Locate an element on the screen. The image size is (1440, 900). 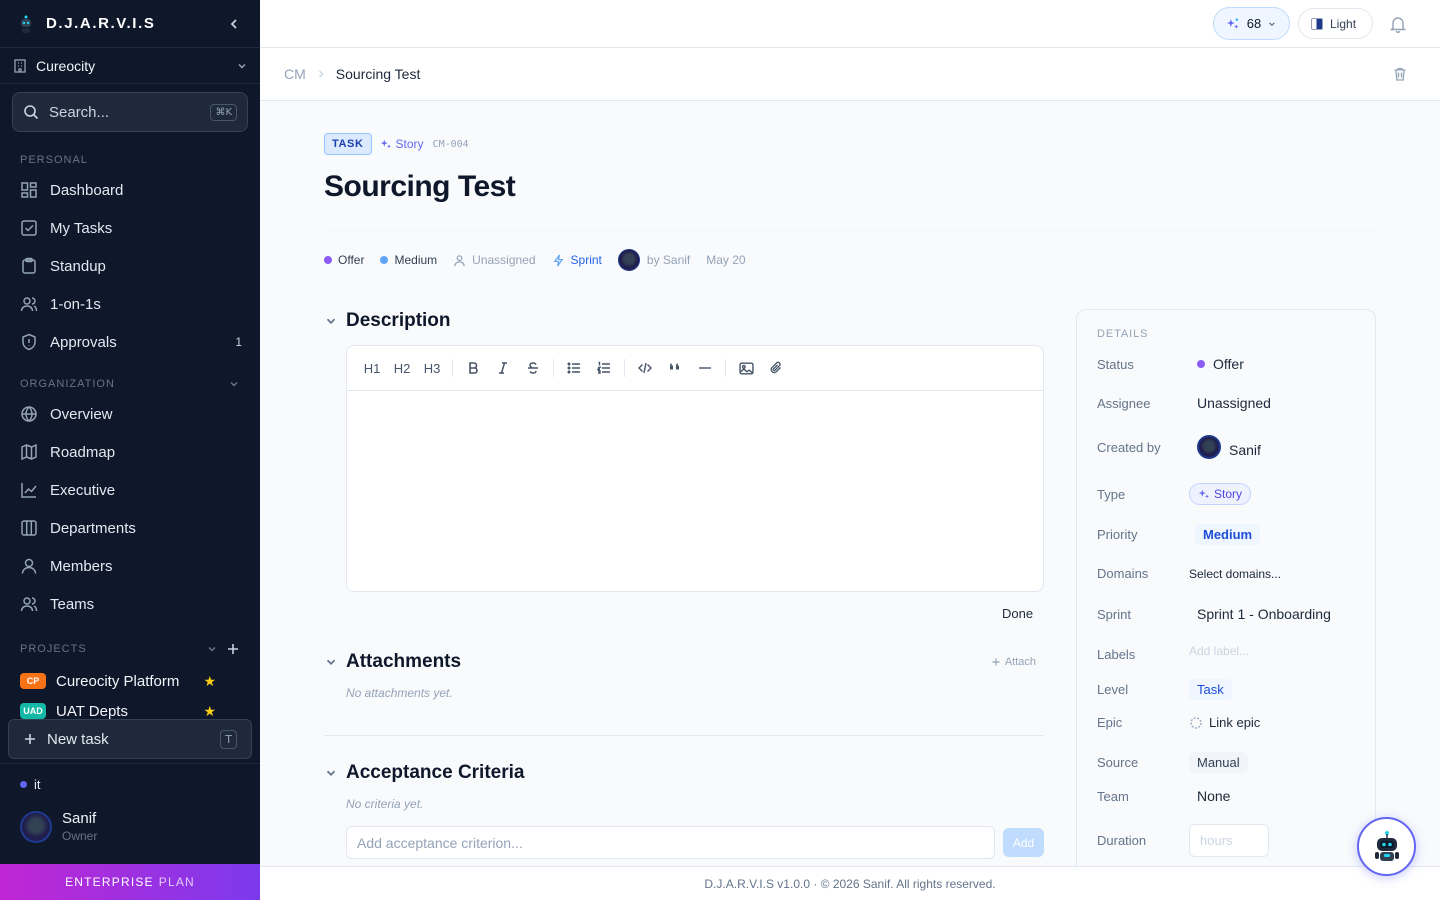
add-criterion-button: Add is located at coordinates (1023, 842).